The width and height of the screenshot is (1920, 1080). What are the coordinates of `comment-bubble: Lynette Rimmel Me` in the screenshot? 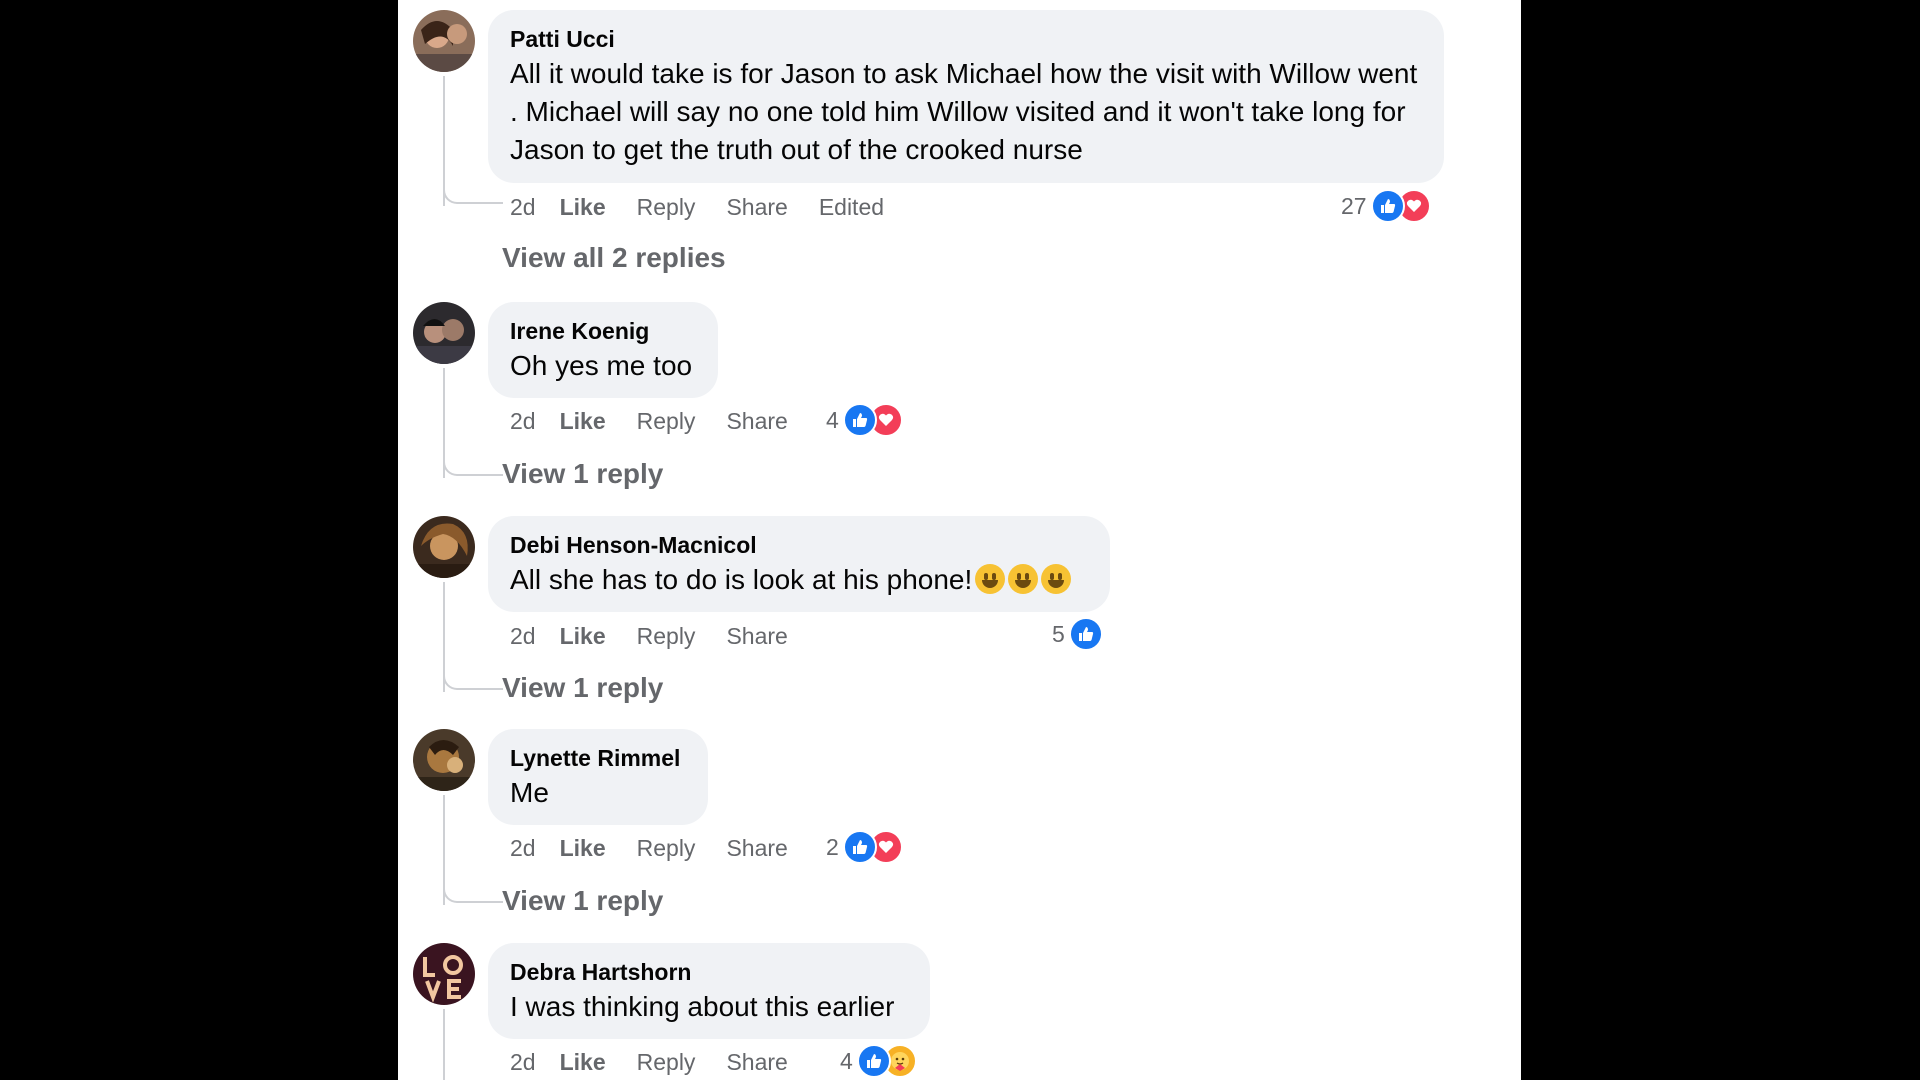 It's located at (598, 777).